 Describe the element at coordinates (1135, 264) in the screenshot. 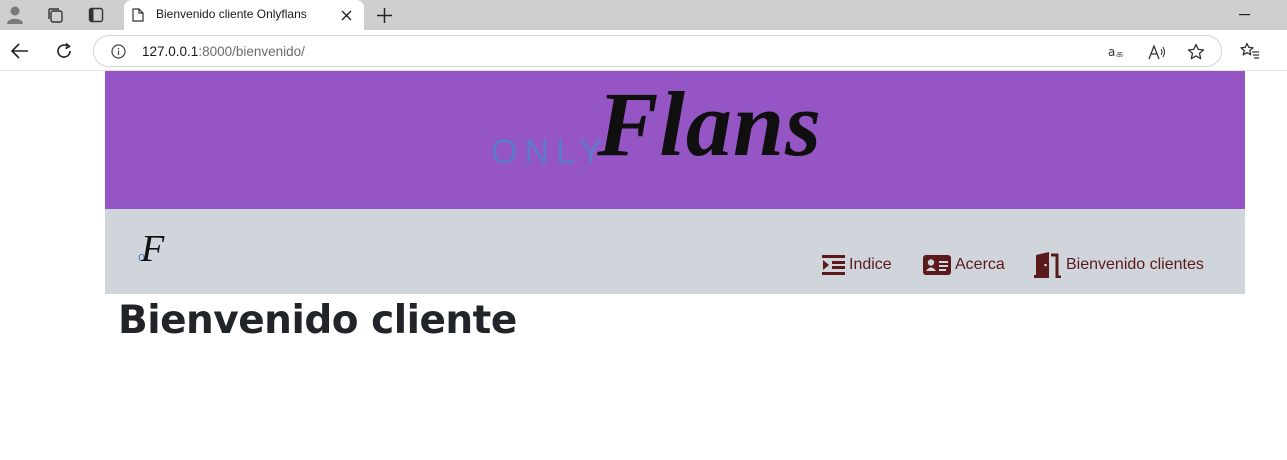

I see `nav-label-bienvenido-clientes: Bienvenido clientes` at that location.